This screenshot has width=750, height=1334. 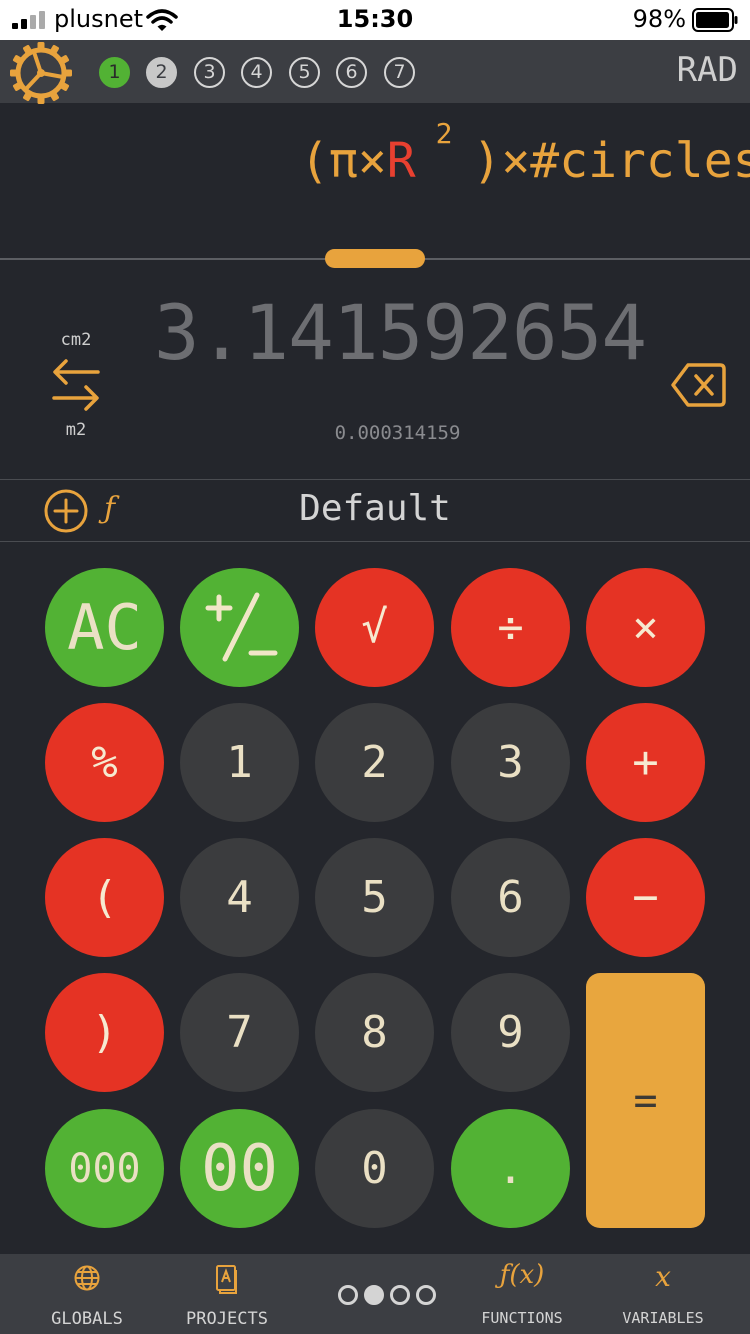 I want to click on double-zero-button: 00, so click(x=239, y=1168).